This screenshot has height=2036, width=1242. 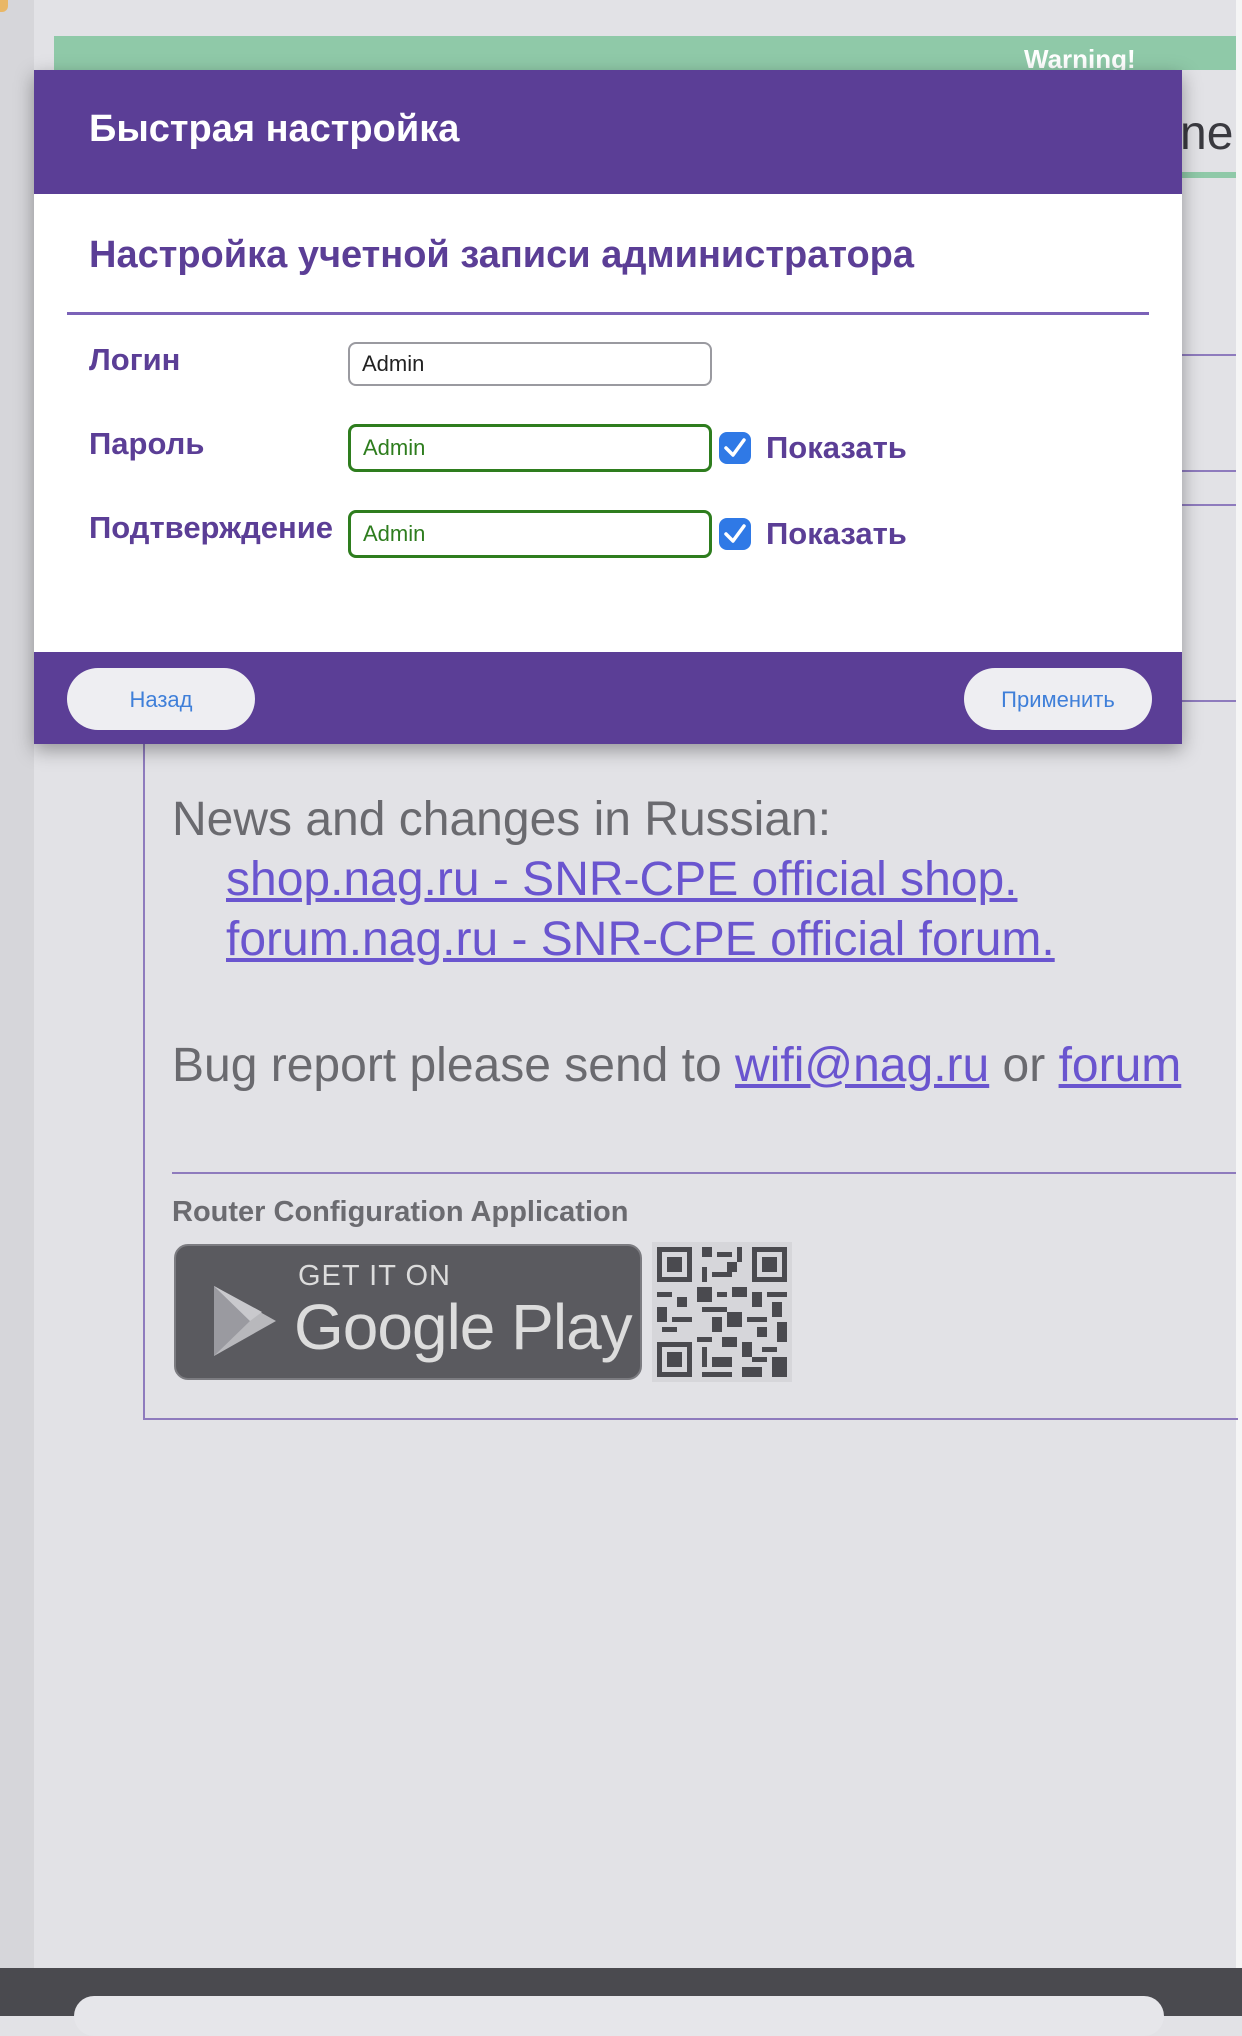 What do you see at coordinates (374, 1276) in the screenshot?
I see `get-it-on-text: GET IT ON` at bounding box center [374, 1276].